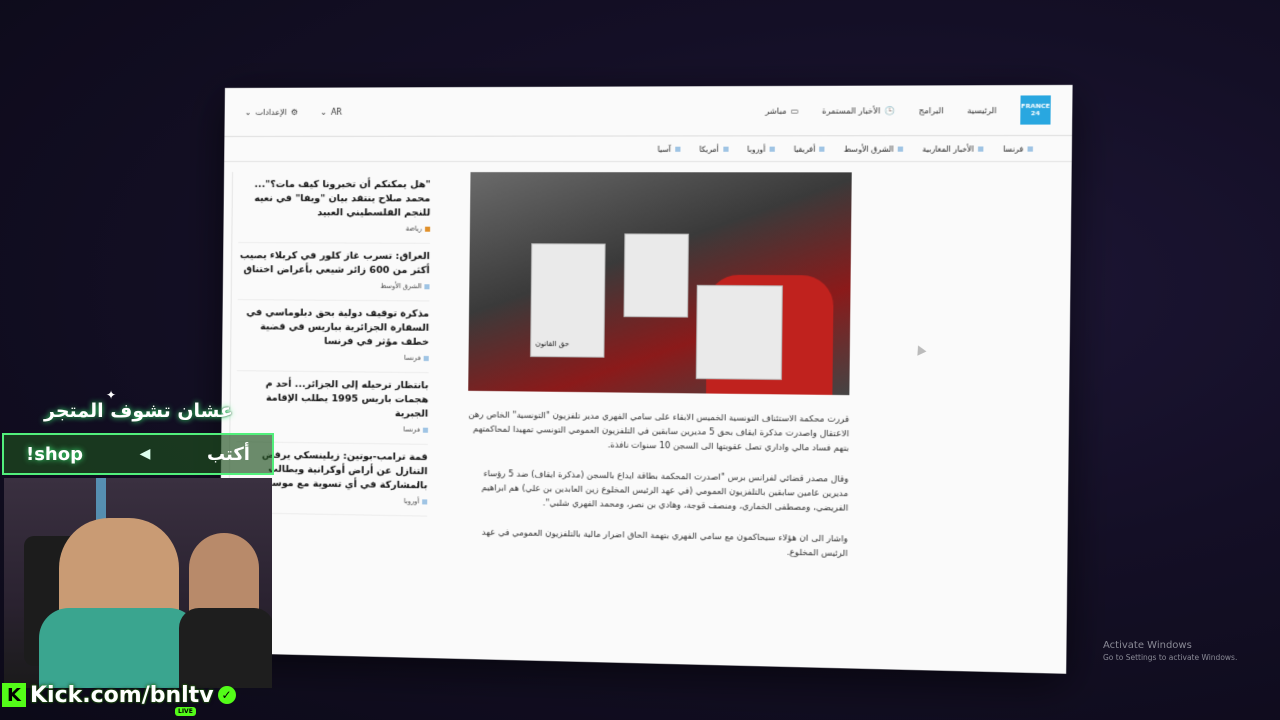  I want to click on streamer-1-shirt, so click(119, 648).